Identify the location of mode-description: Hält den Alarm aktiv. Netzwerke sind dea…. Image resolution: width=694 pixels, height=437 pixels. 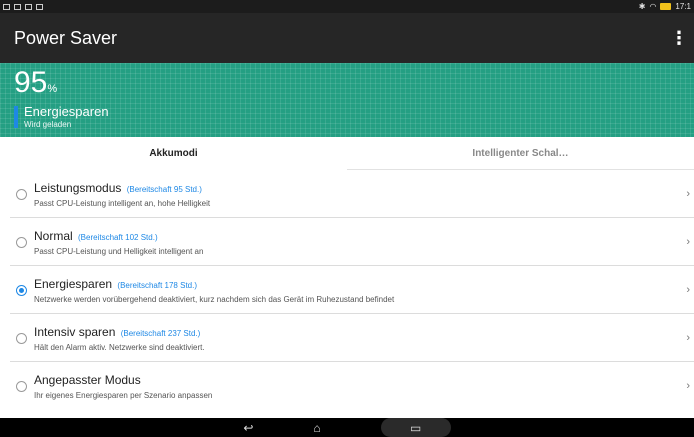
(119, 347).